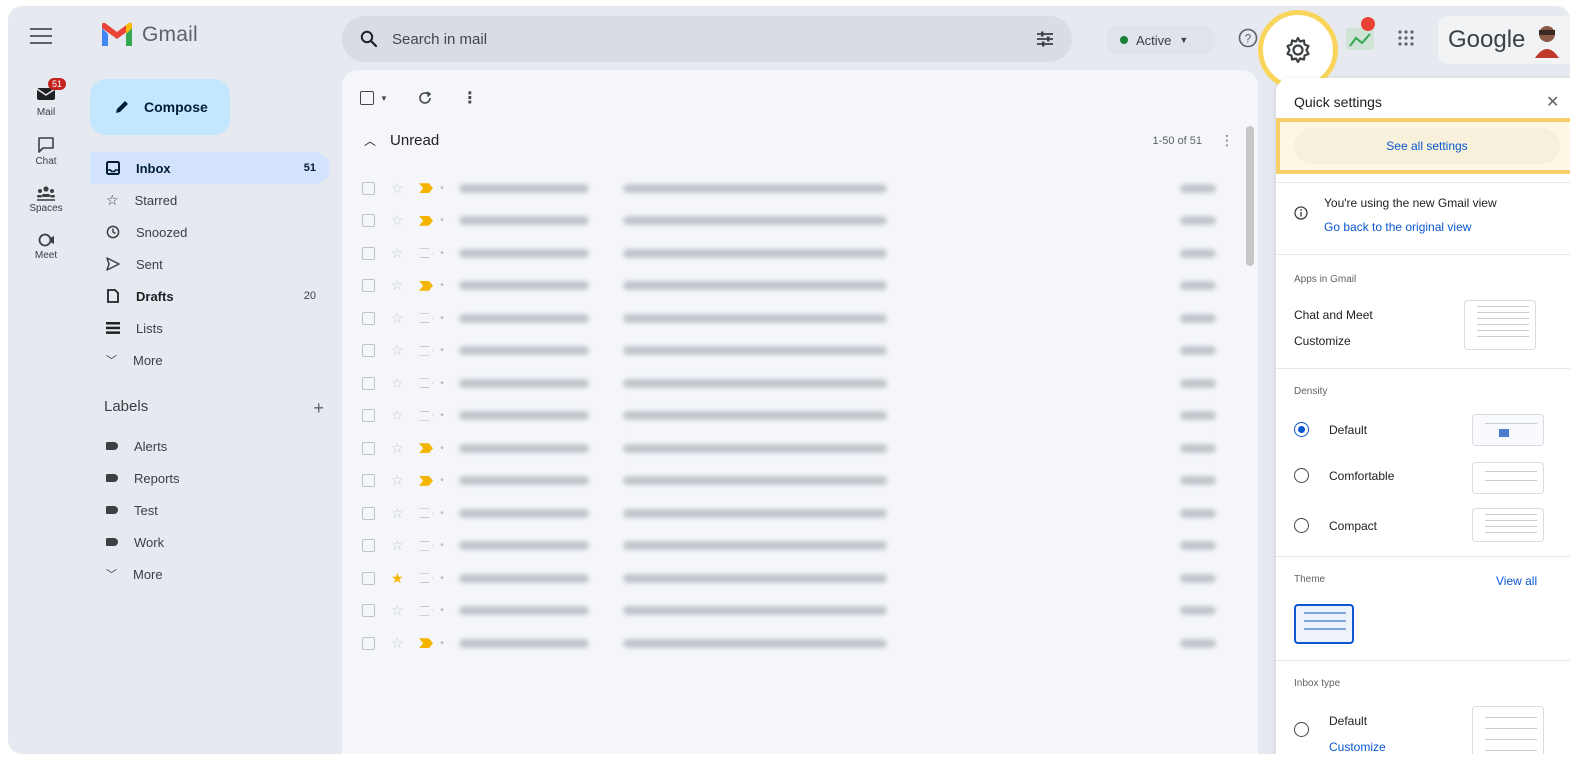 The image size is (1595, 764). What do you see at coordinates (41, 37) in the screenshot?
I see `main-menu-icon` at bounding box center [41, 37].